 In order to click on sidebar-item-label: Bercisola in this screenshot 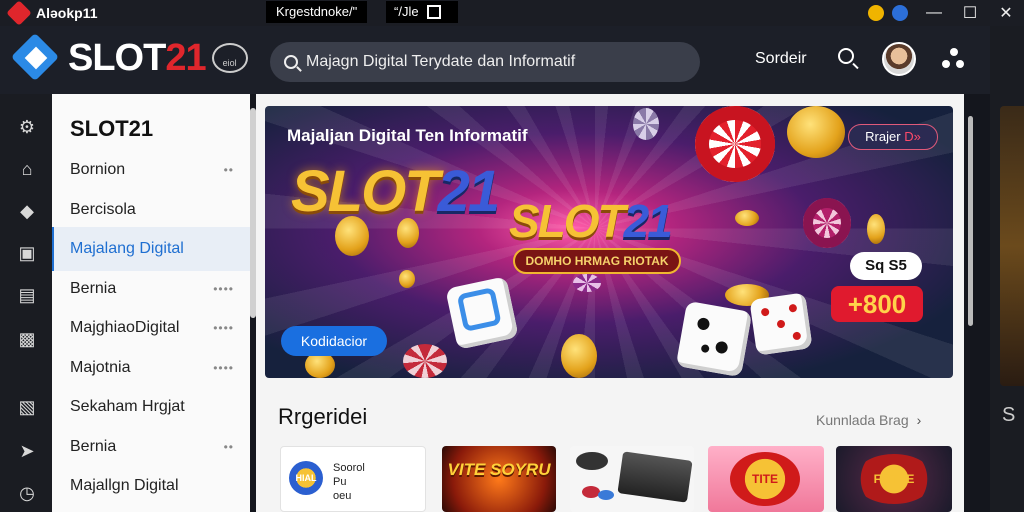, I will do `click(103, 209)`.